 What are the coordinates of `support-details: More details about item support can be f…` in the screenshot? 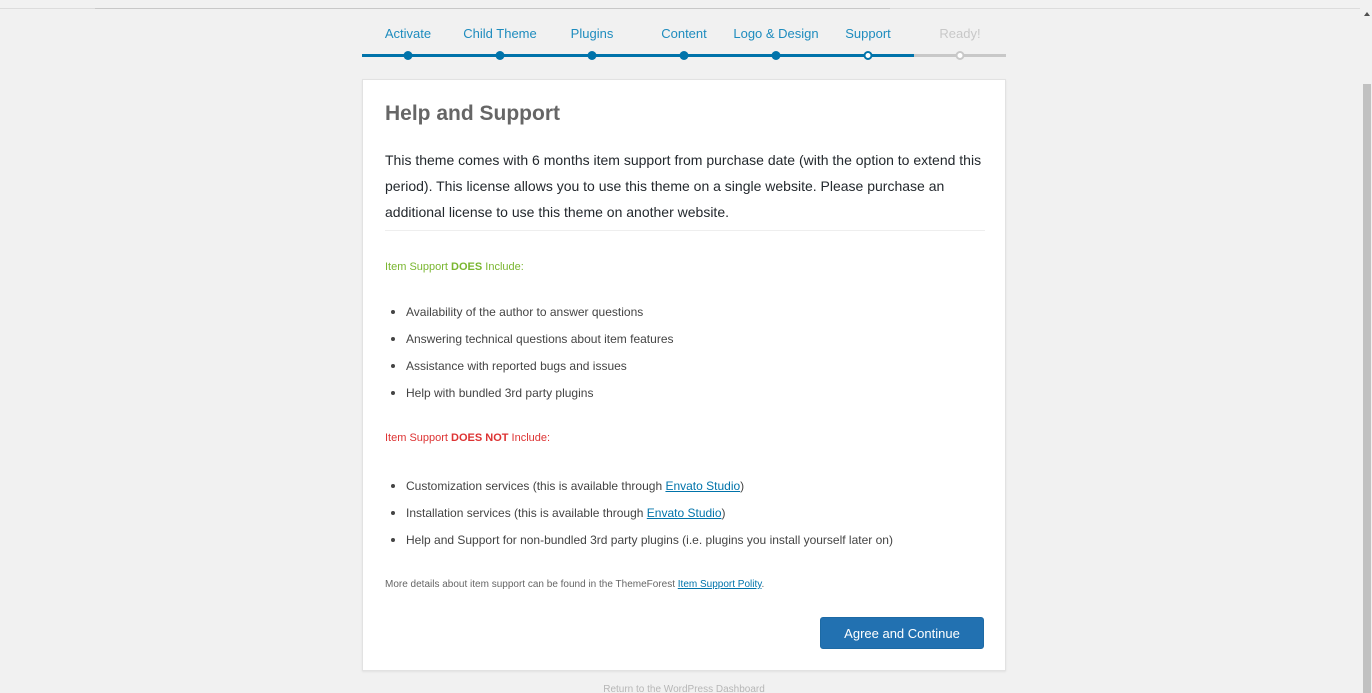 It's located at (575, 584).